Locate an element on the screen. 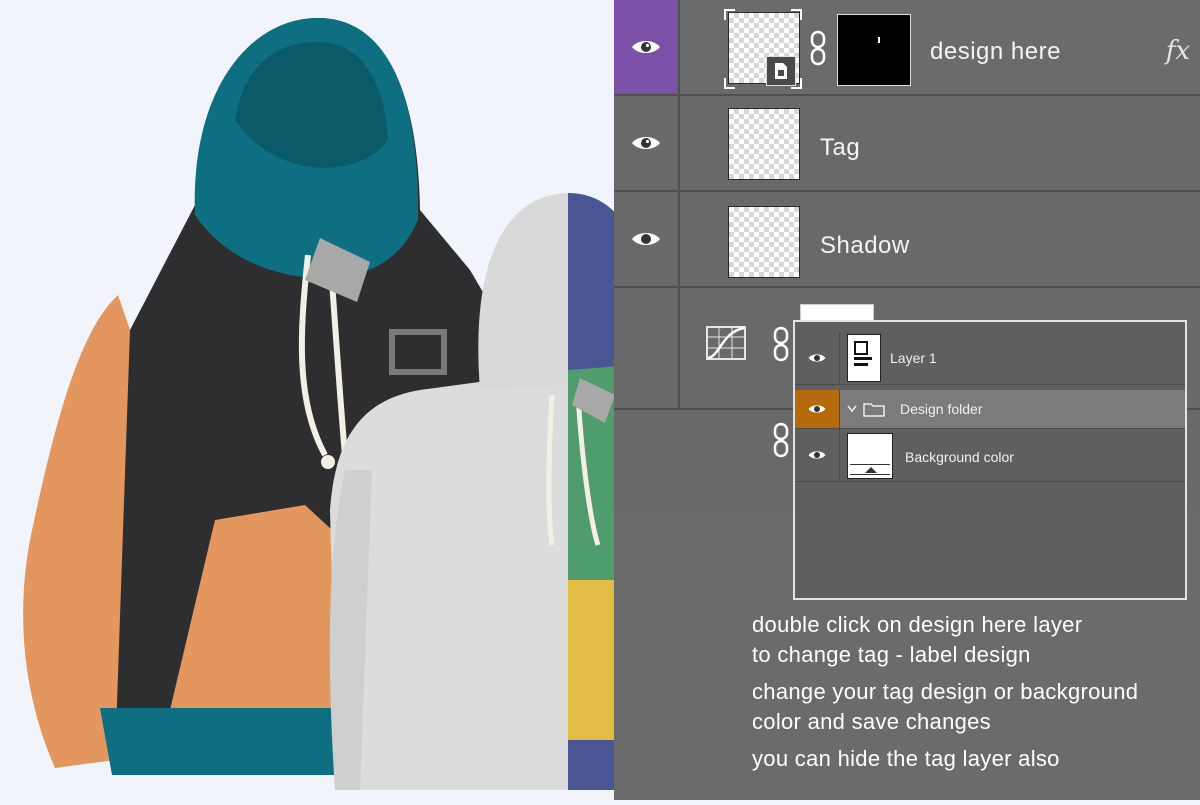 The height and width of the screenshot is (805, 1200). layer-row-shadow: Shadow is located at coordinates (907, 240).